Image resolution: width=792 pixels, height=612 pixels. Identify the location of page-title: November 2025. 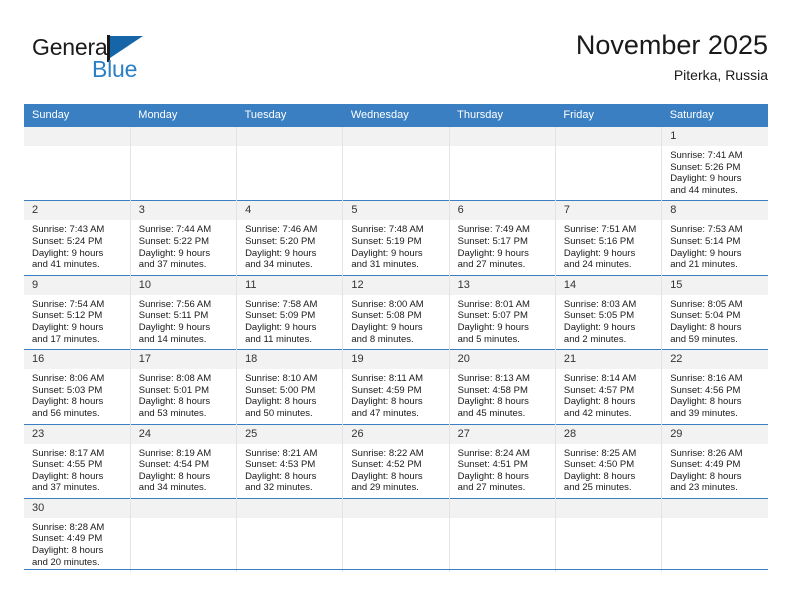
(671, 45).